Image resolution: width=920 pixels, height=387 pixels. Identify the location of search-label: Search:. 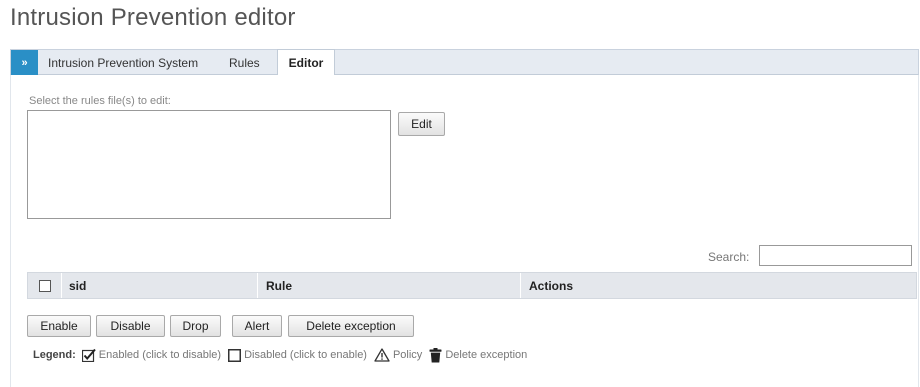
(729, 257).